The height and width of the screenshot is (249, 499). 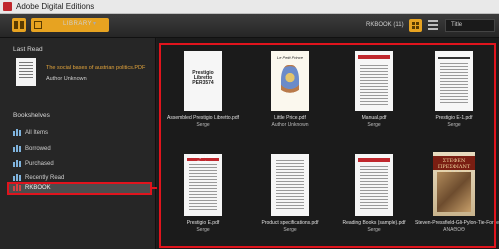 I want to click on title-bar: Adobe Digital Editions, so click(x=249, y=7).